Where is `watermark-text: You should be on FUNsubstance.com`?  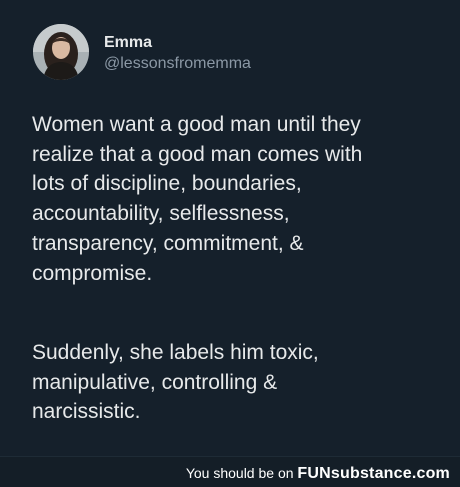
watermark-text: You should be on FUNsubstance.com is located at coordinates (318, 473).